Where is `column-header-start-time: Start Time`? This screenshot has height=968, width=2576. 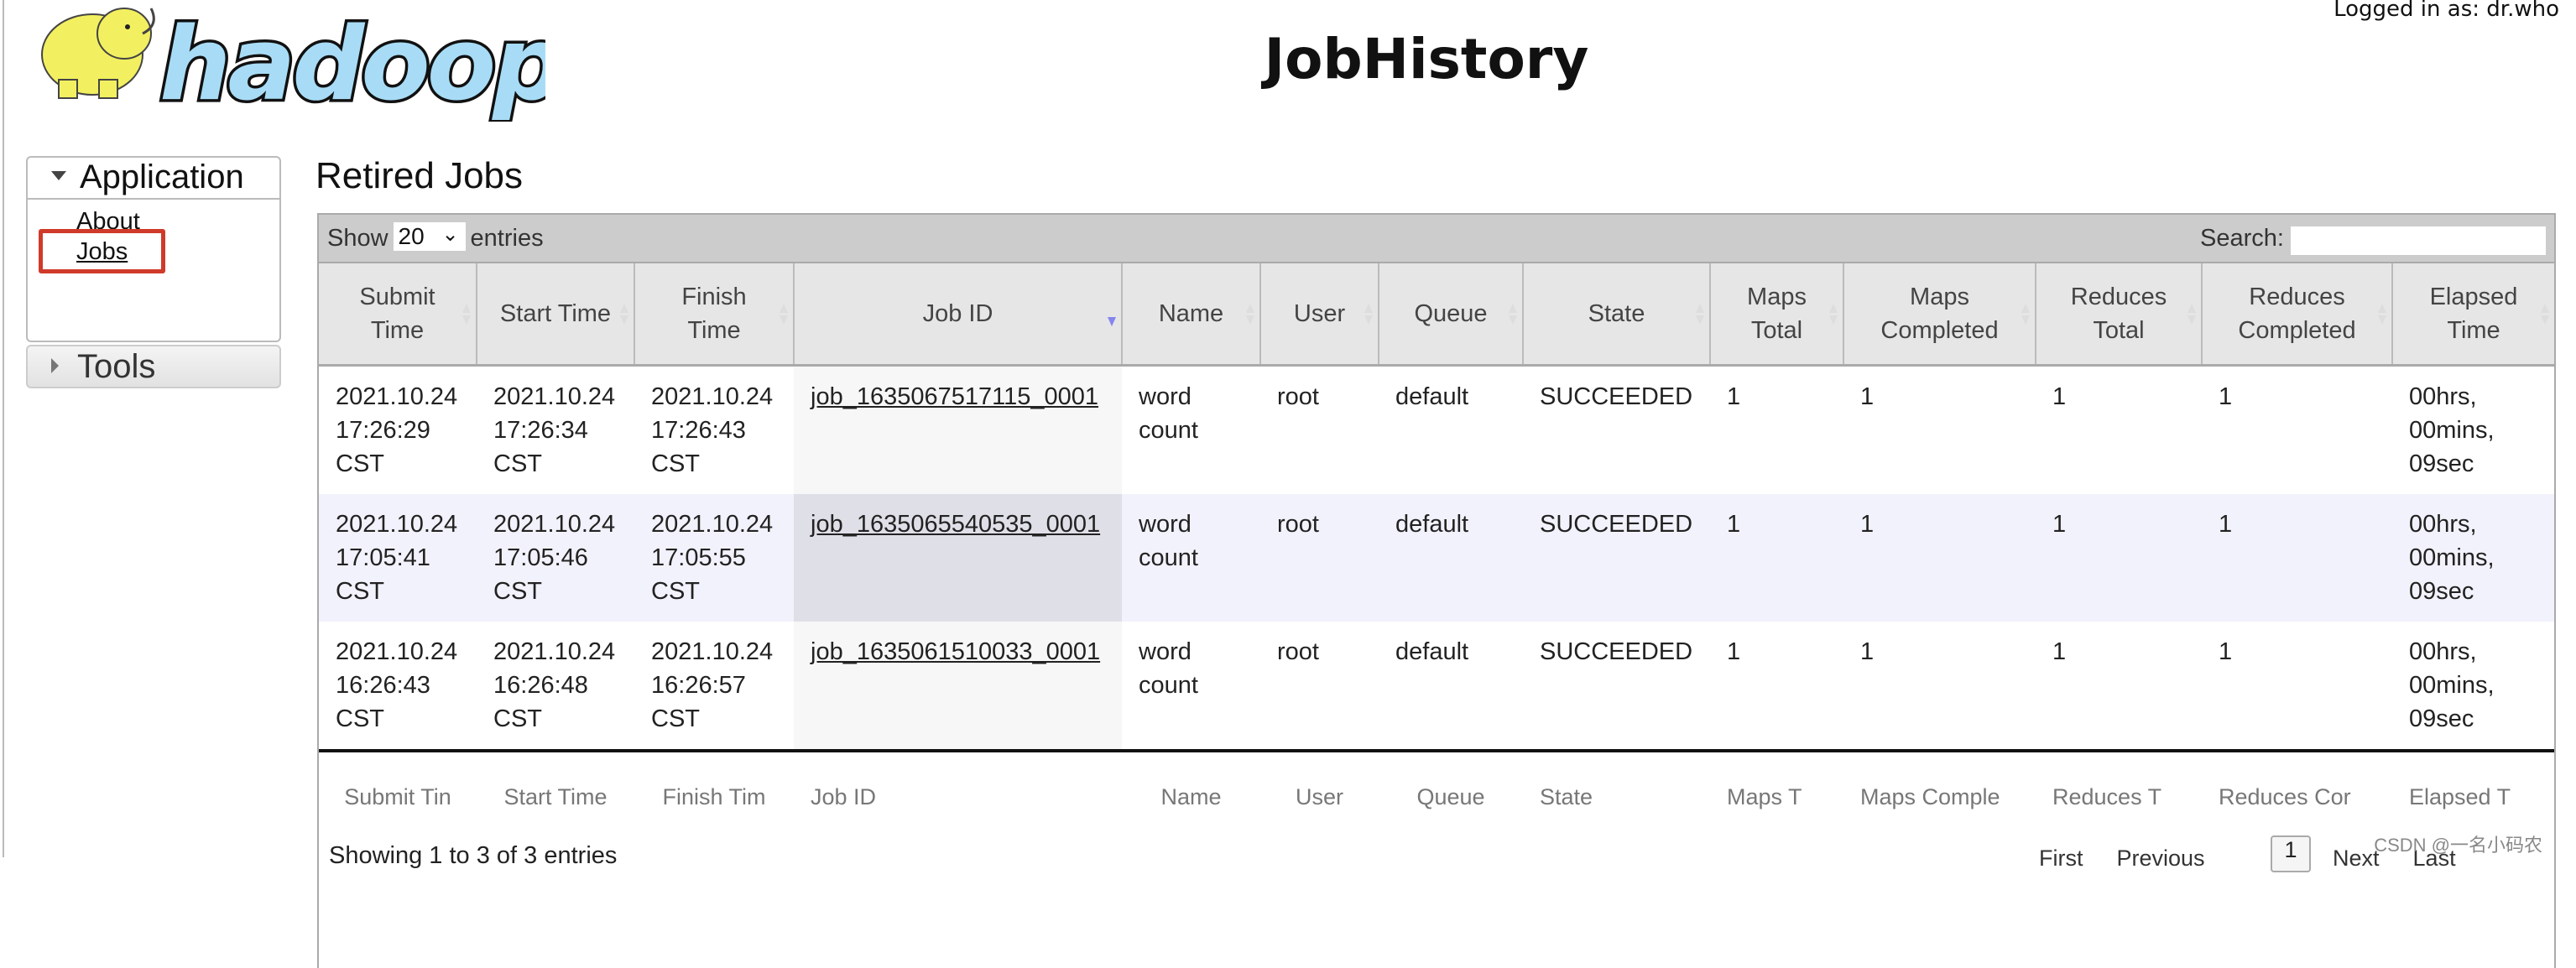
column-header-start-time: Start Time is located at coordinates (556, 315).